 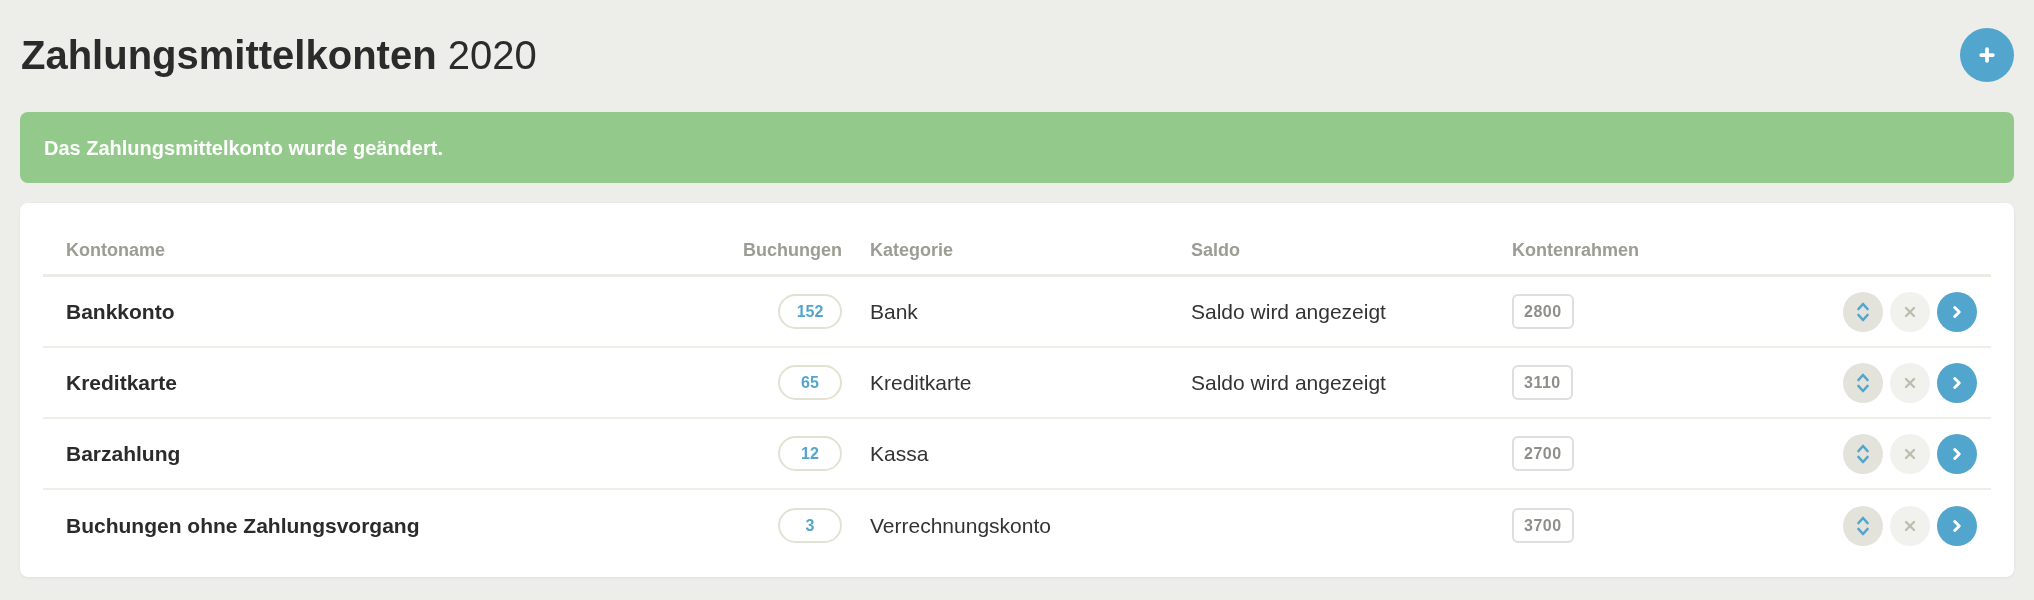 What do you see at coordinates (121, 382) in the screenshot?
I see `account-name: Kreditkarte` at bounding box center [121, 382].